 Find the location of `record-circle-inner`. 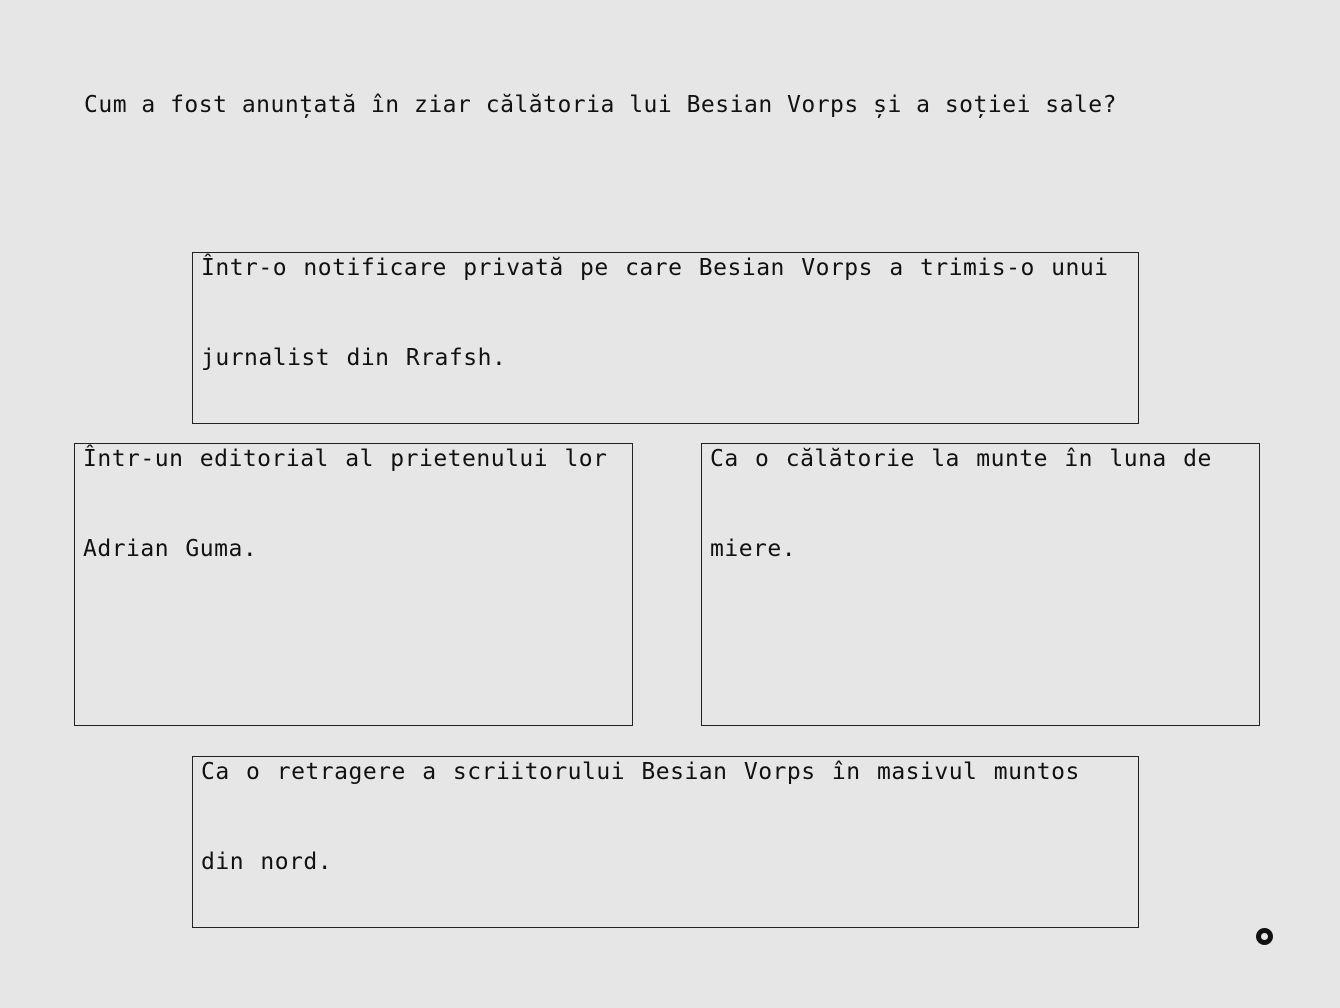

record-circle-inner is located at coordinates (1264, 936).